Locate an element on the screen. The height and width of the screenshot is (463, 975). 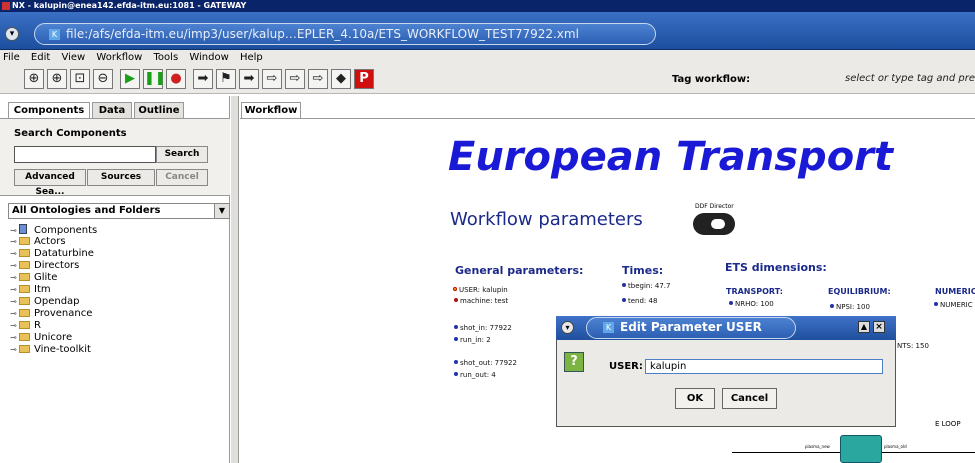
param-tend: tend: 48 is located at coordinates (639, 301).